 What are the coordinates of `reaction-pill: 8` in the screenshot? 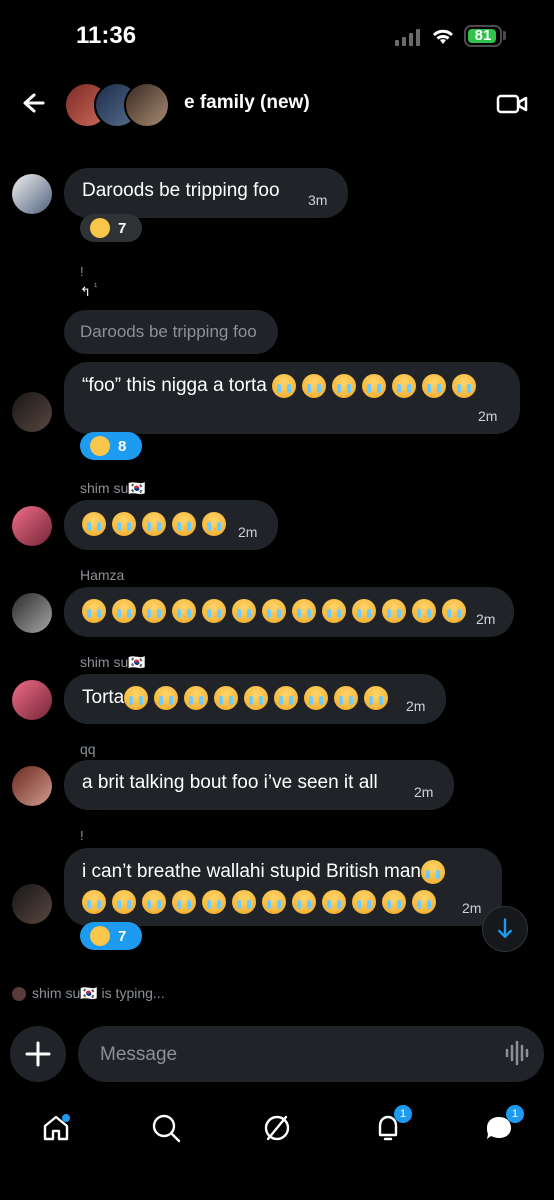 It's located at (111, 446).